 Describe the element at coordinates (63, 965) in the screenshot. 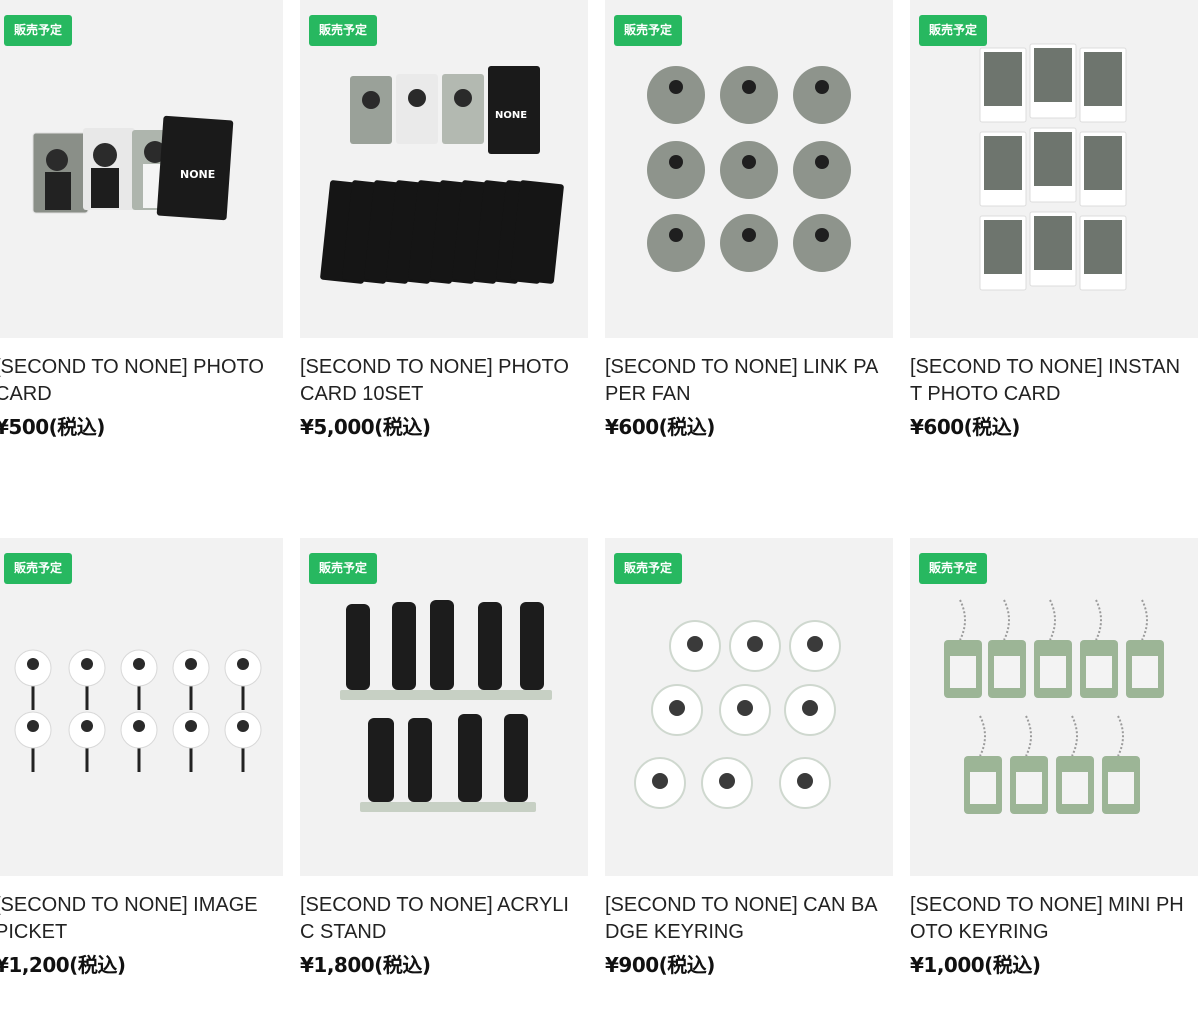

I see `product-price: ¥1,200(税込)` at that location.